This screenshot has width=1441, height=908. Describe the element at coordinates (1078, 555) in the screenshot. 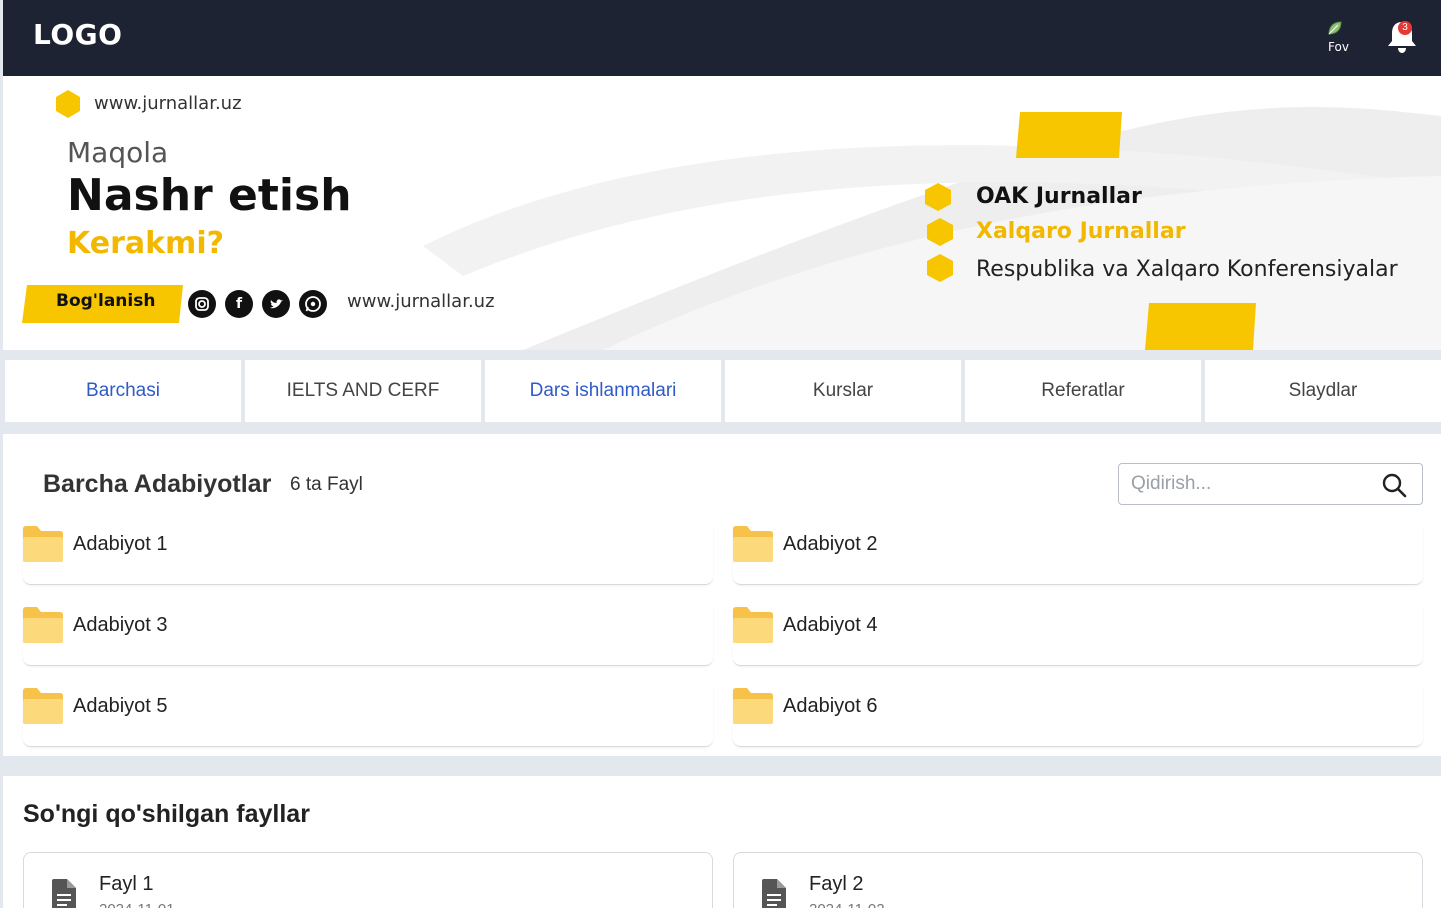

I see `folder-item: Adabiyot 2` at that location.